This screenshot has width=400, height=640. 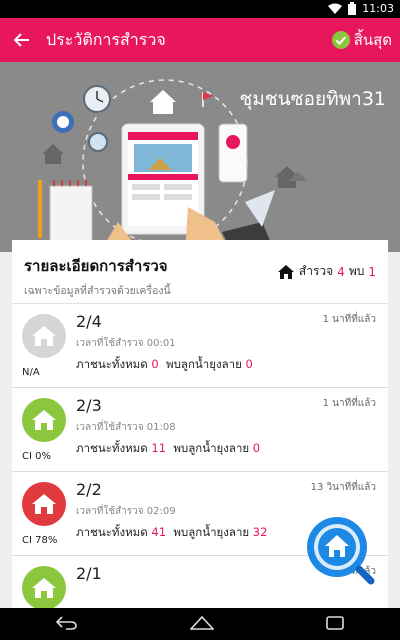 I want to click on survey-duration: เวลาที่ใช้สำรวจ 00:01, so click(x=126, y=343).